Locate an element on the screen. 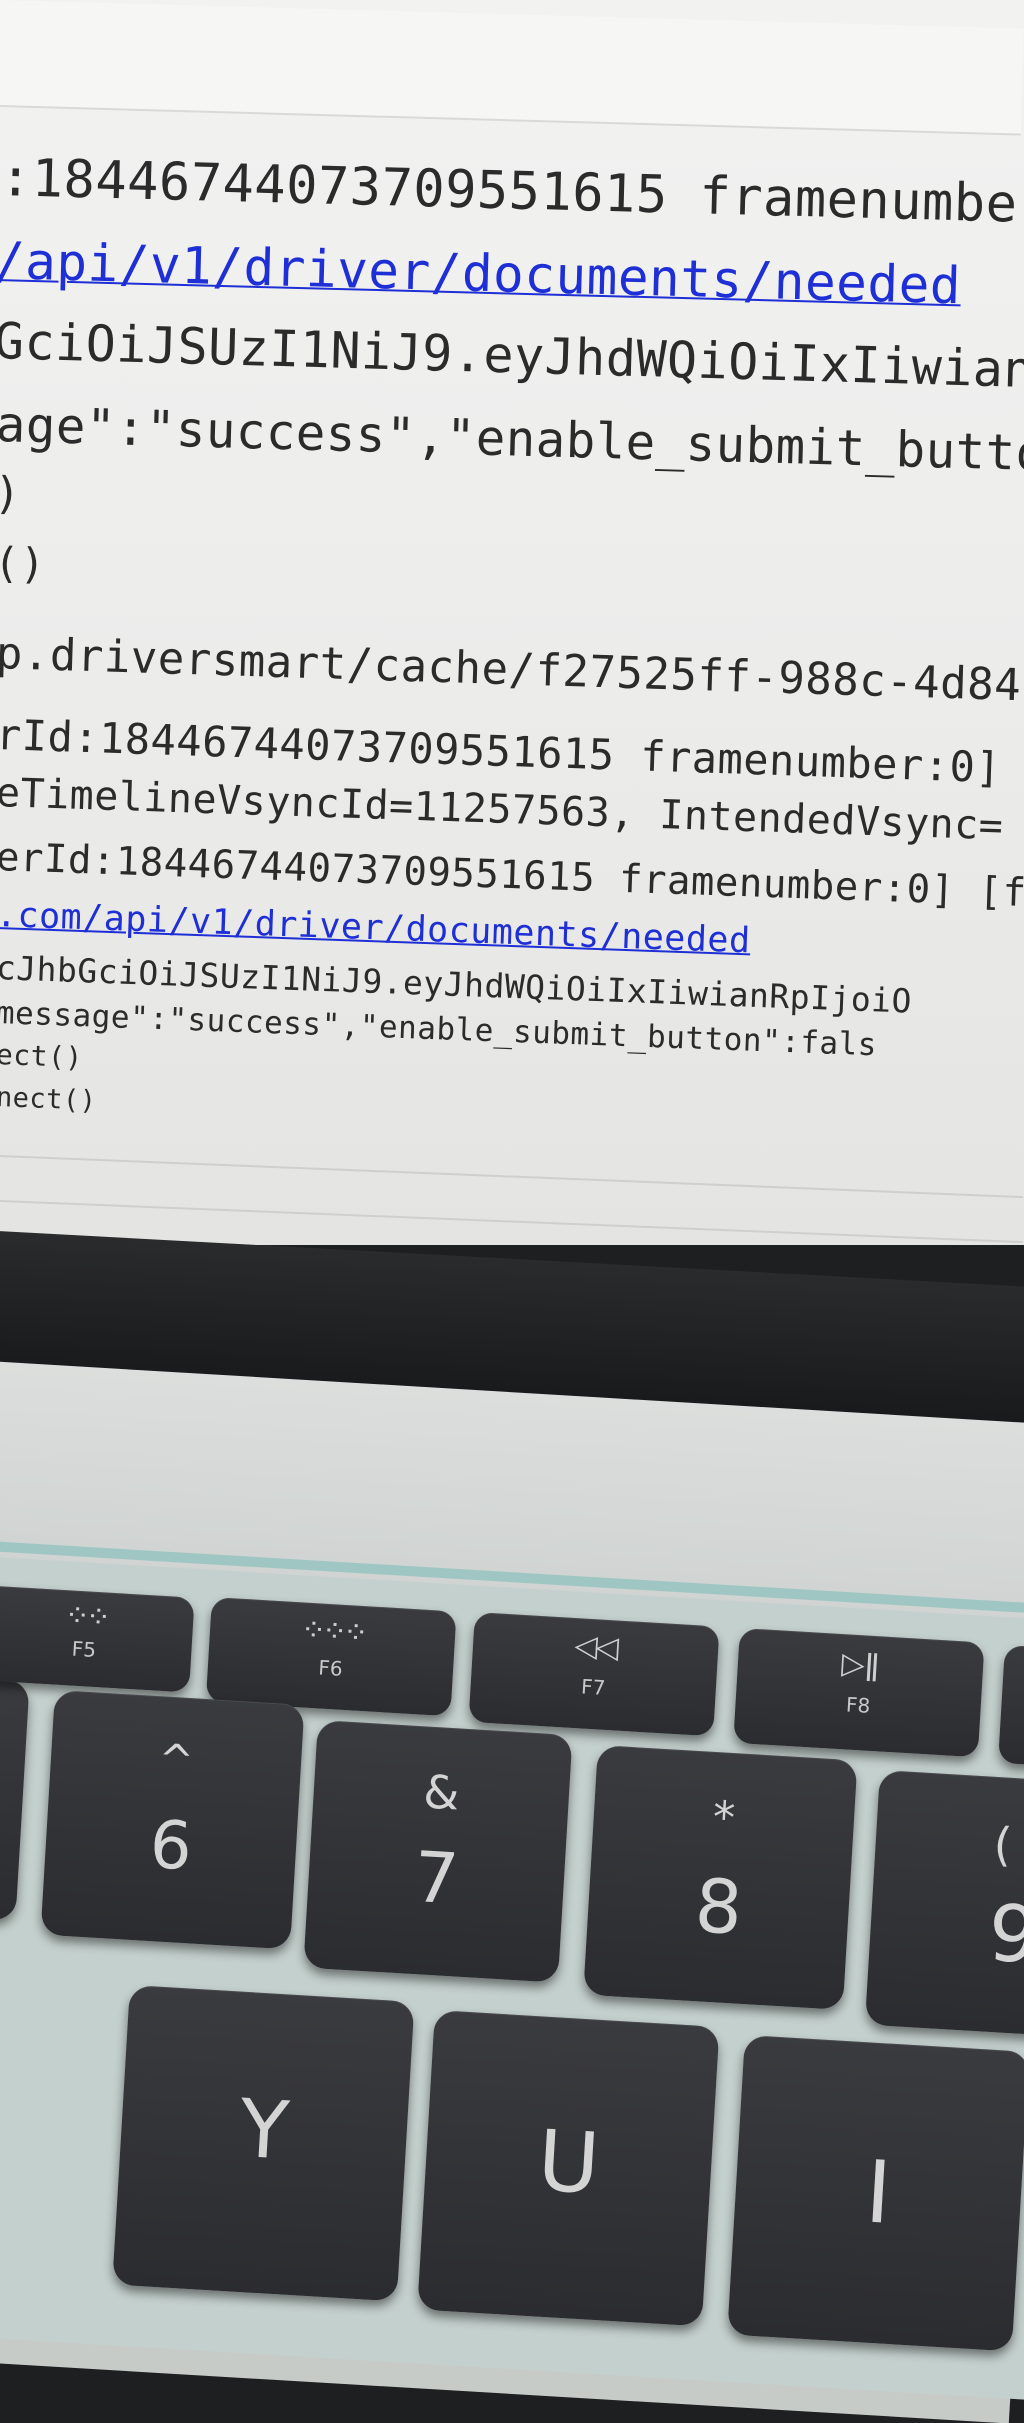 The width and height of the screenshot is (1024, 2423). key-f7: ◁◁ F7 is located at coordinates (594, 1674).